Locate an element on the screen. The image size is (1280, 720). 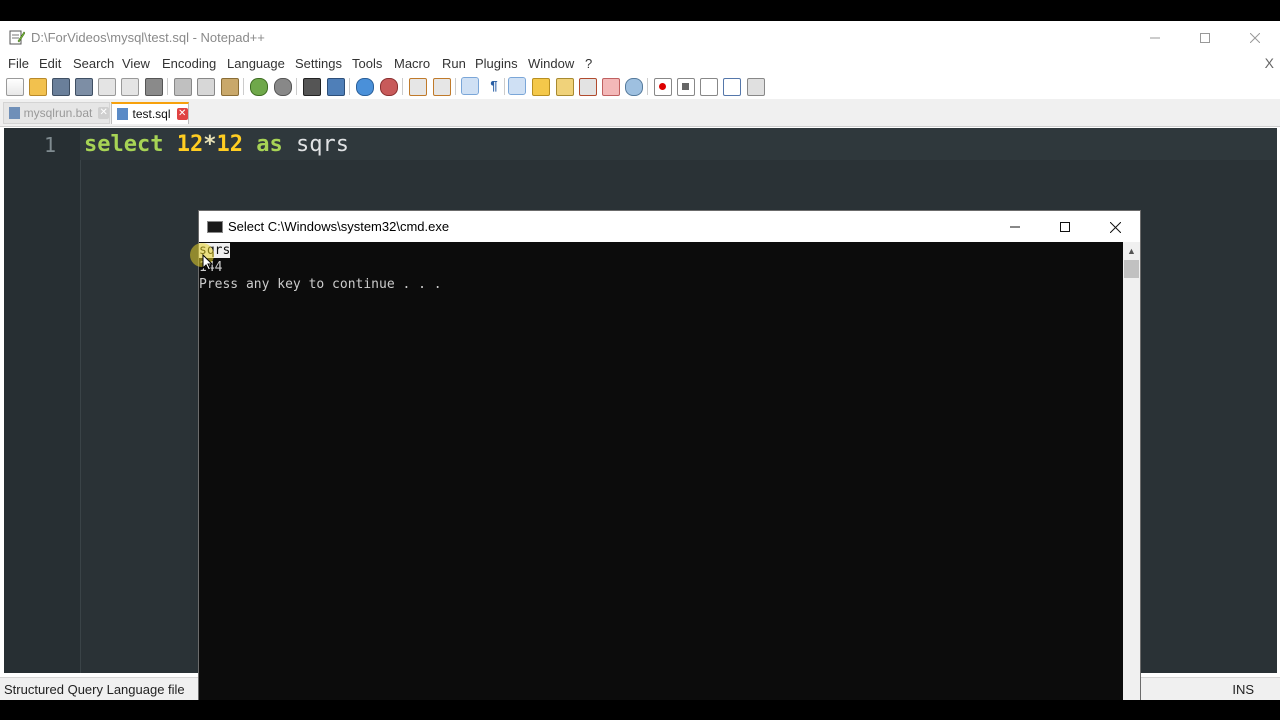
save-macro-icon is located at coordinates (756, 87).